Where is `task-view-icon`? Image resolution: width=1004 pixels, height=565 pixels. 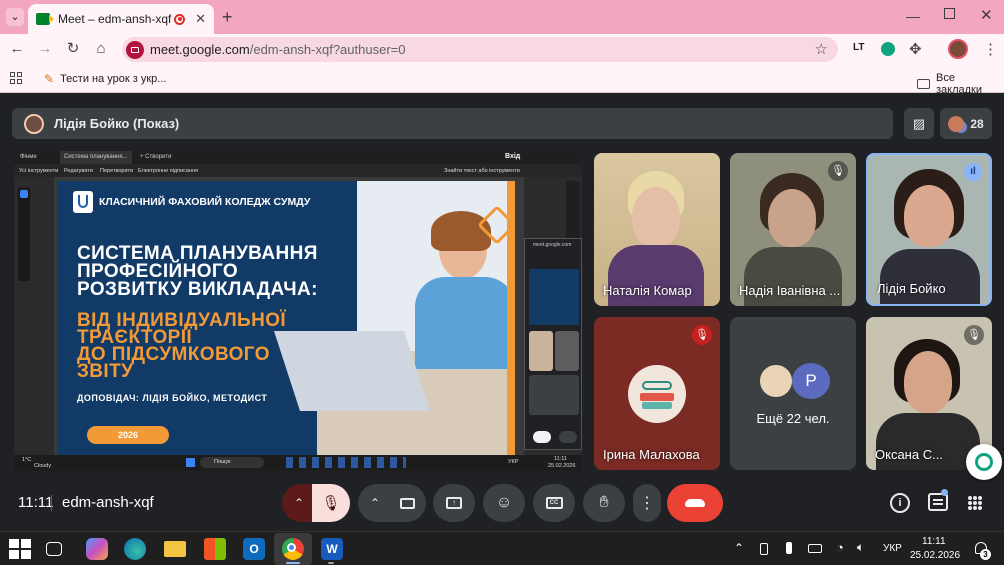 task-view-icon is located at coordinates (54, 549).